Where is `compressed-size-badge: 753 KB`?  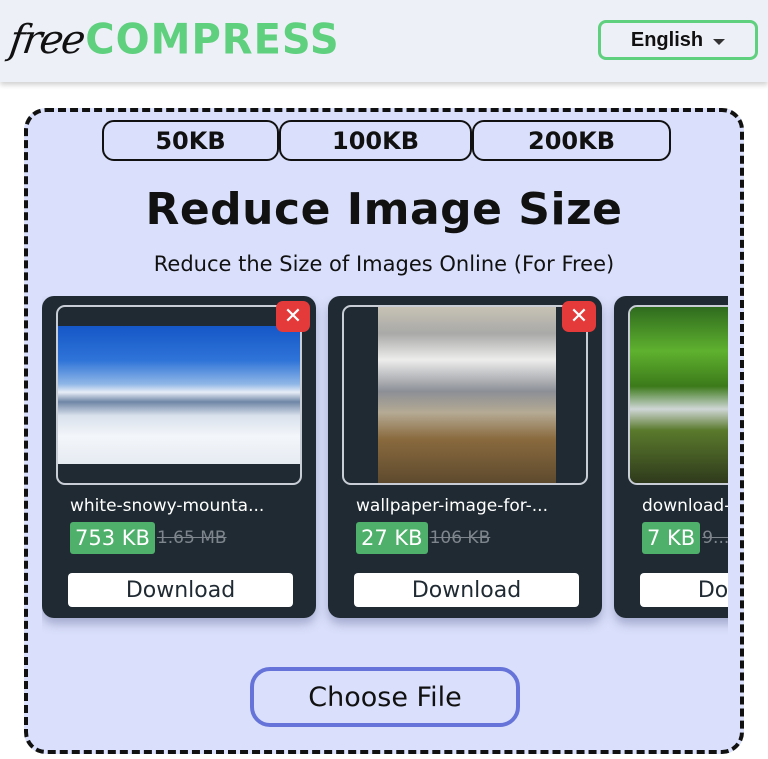 compressed-size-badge: 753 KB is located at coordinates (112, 538).